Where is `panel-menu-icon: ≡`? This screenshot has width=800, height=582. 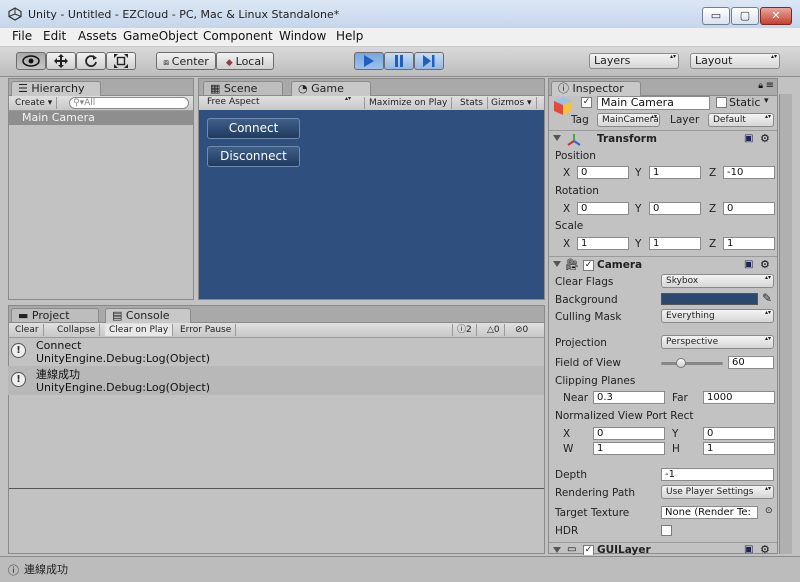 panel-menu-icon: ≡ is located at coordinates (770, 85).